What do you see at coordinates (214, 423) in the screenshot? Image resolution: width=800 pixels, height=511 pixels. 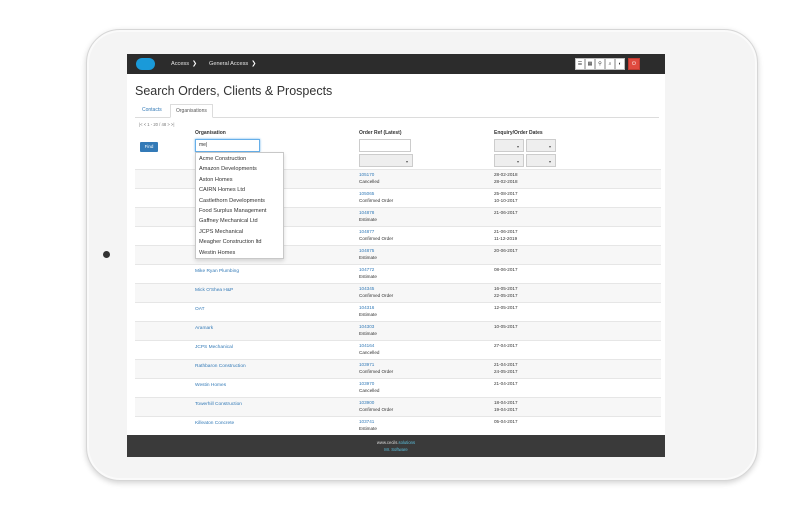 I see `organisation-link: Killeaton Concrete` at bounding box center [214, 423].